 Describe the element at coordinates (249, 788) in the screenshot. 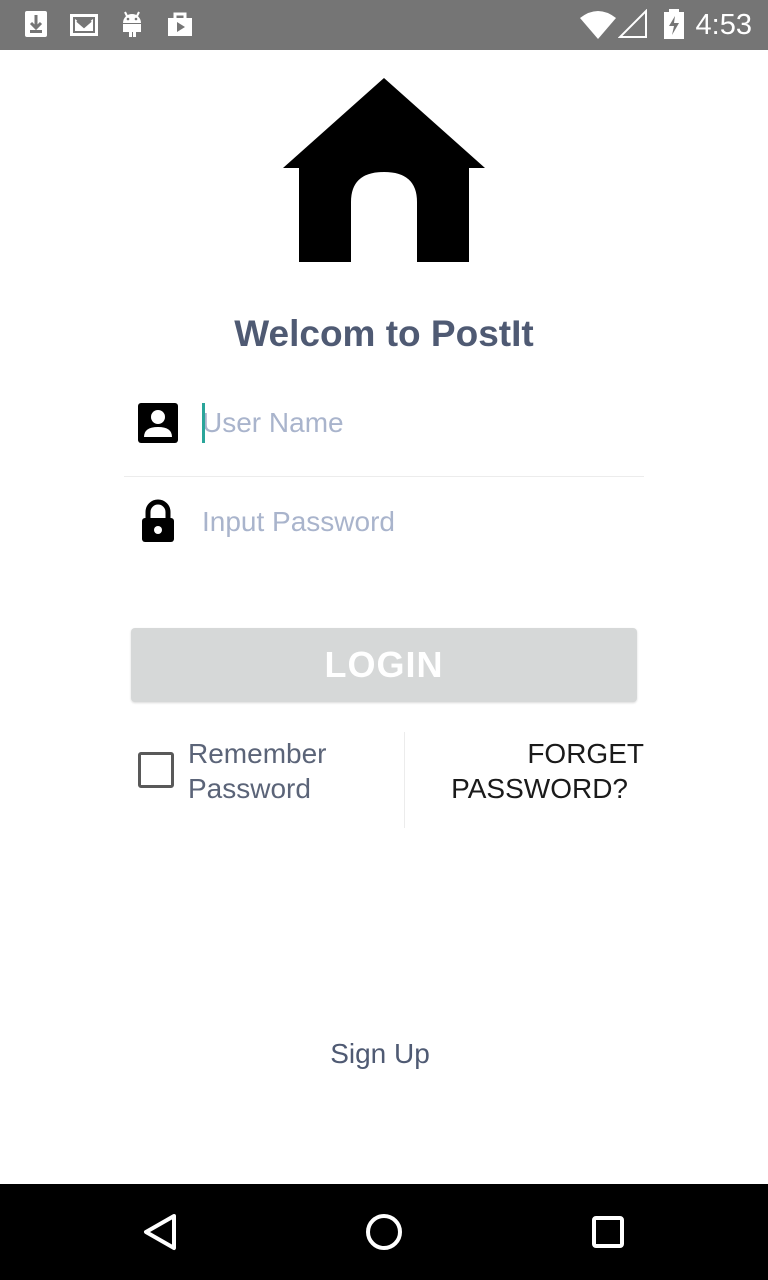

I see `remember-label-line2: Password` at that location.